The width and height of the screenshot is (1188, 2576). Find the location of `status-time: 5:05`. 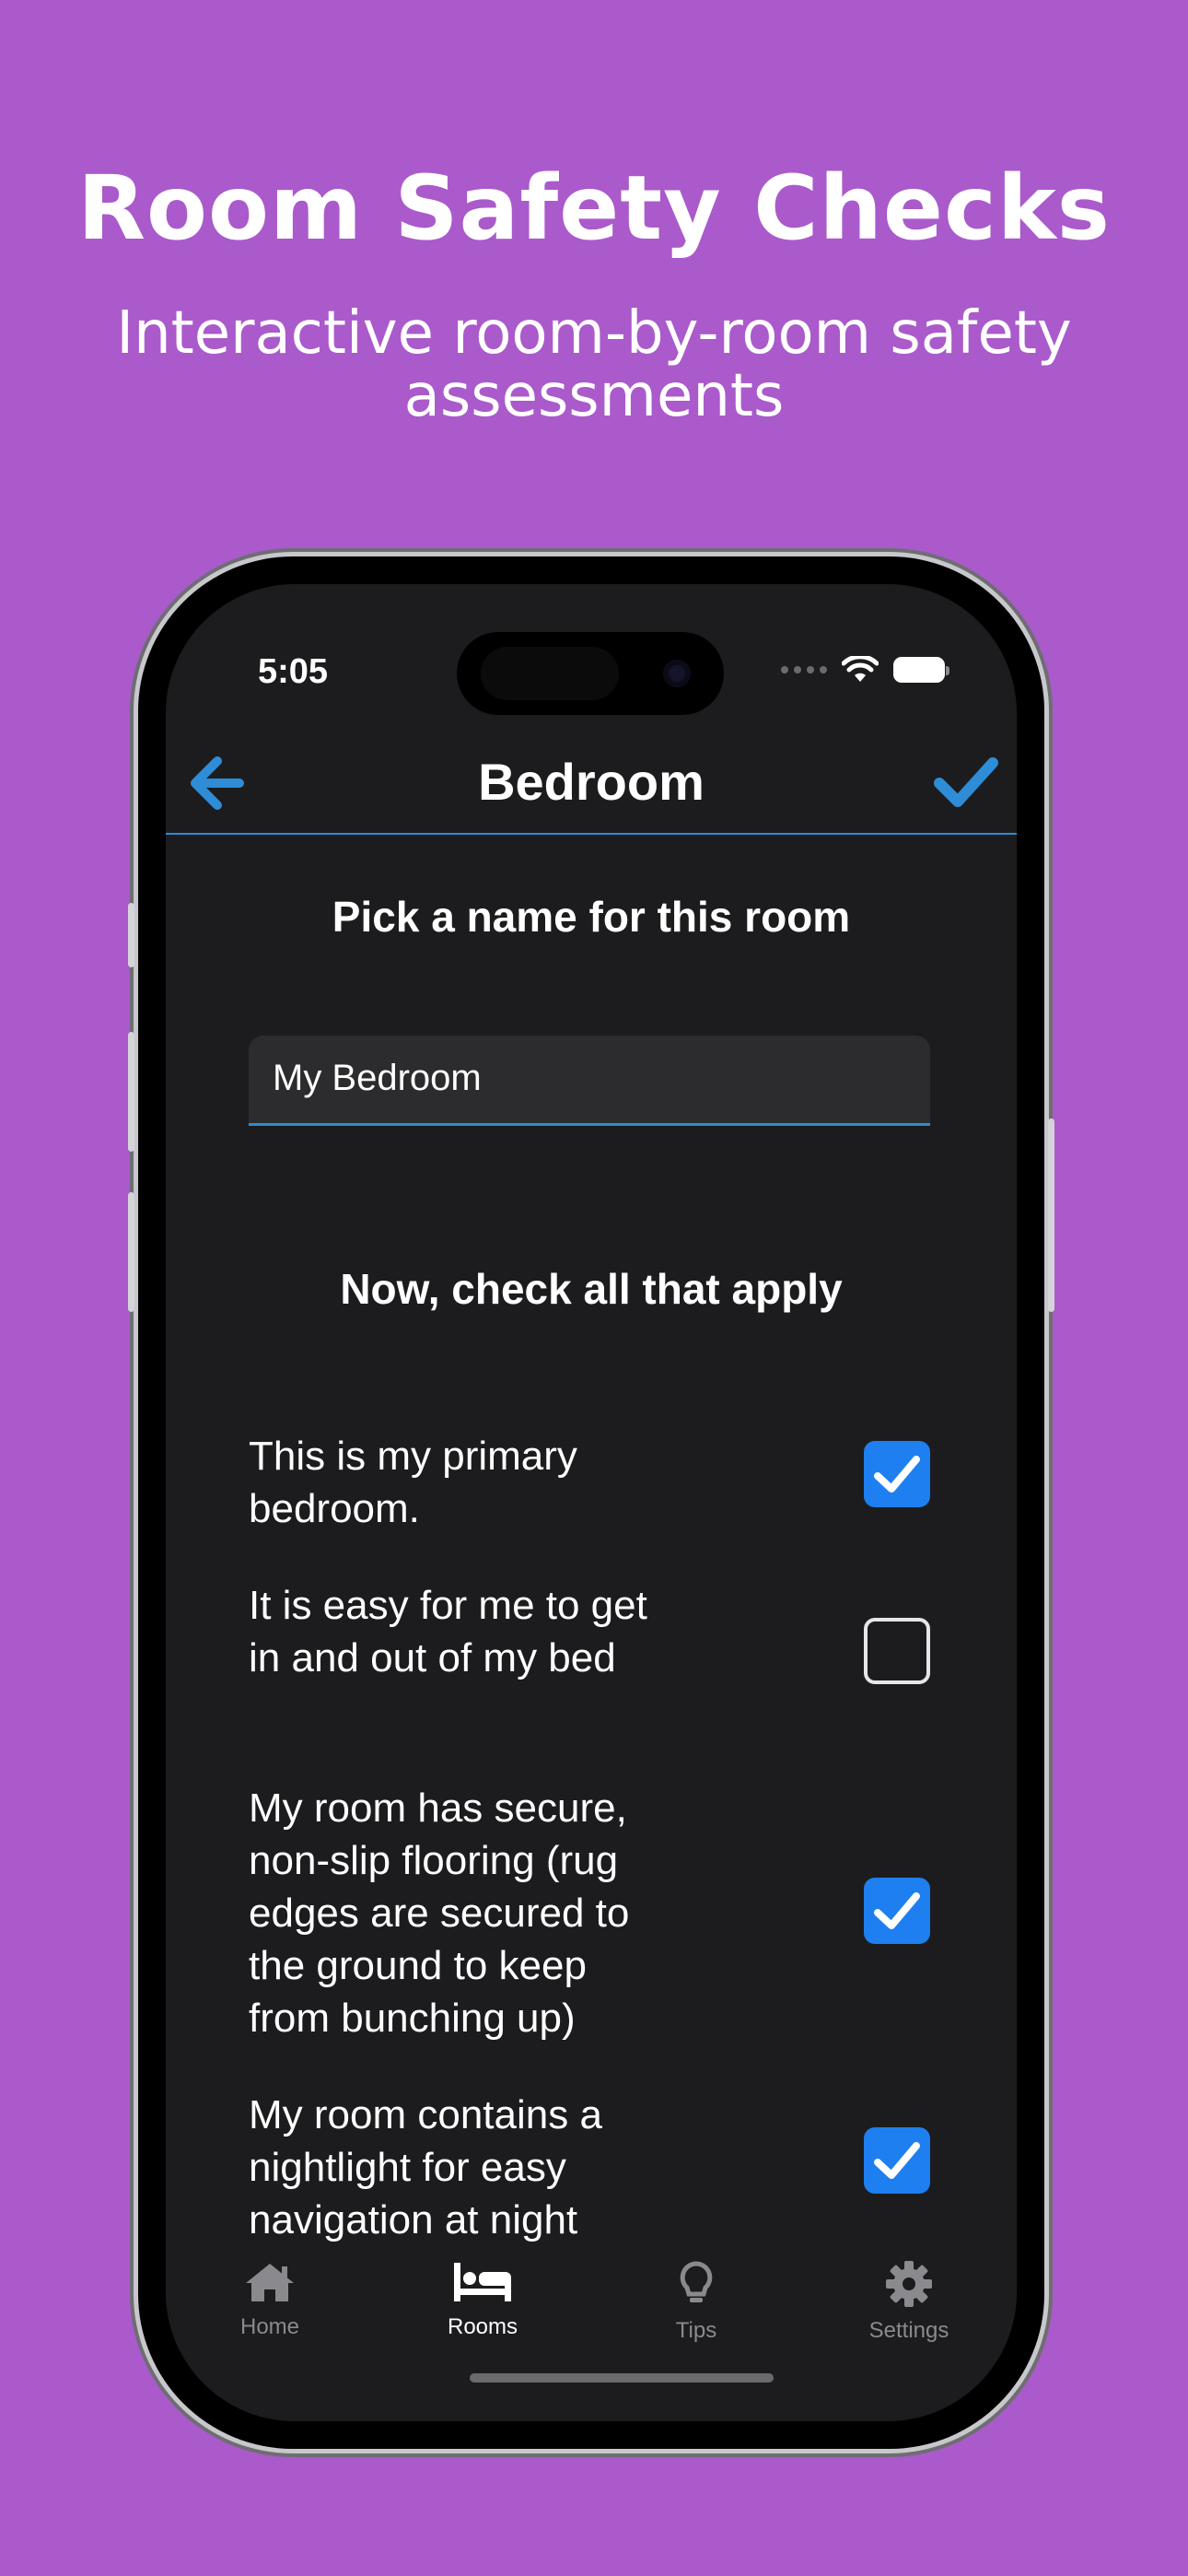

status-time: 5:05 is located at coordinates (294, 671).